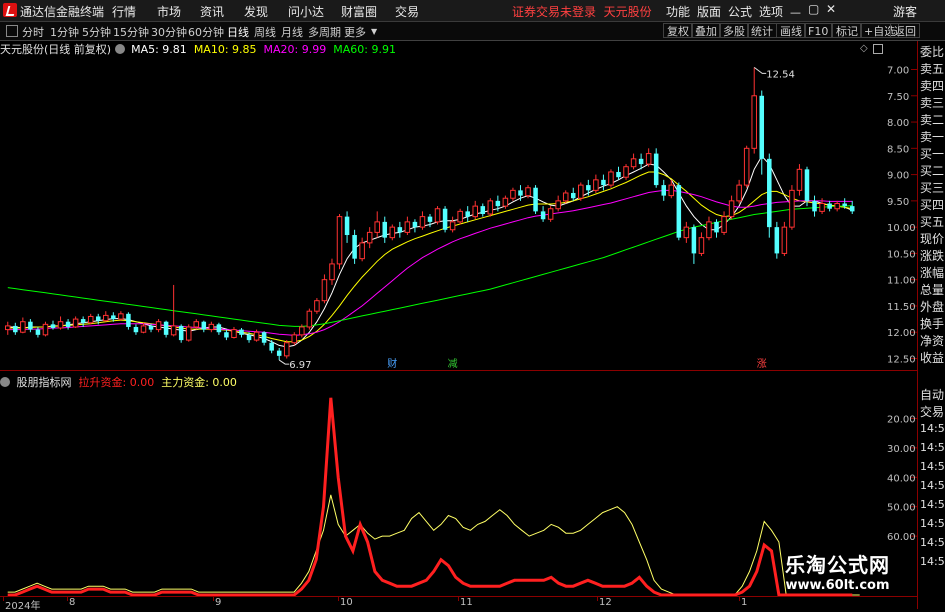 This screenshot has height=612, width=945. What do you see at coordinates (762, 30) in the screenshot?
I see `statistics-button: 统计` at bounding box center [762, 30].